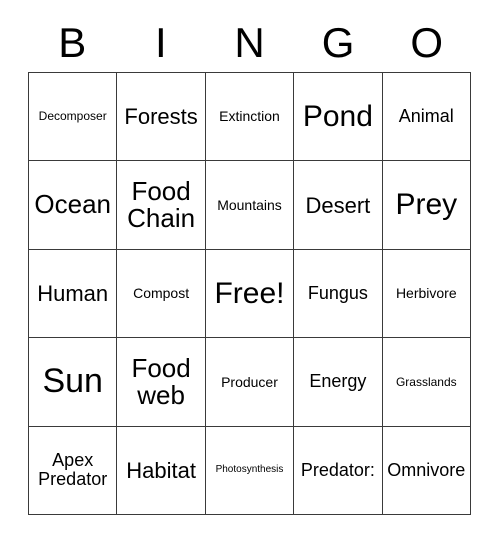  I want to click on bingo-cell-label: Predator:, so click(337, 469).